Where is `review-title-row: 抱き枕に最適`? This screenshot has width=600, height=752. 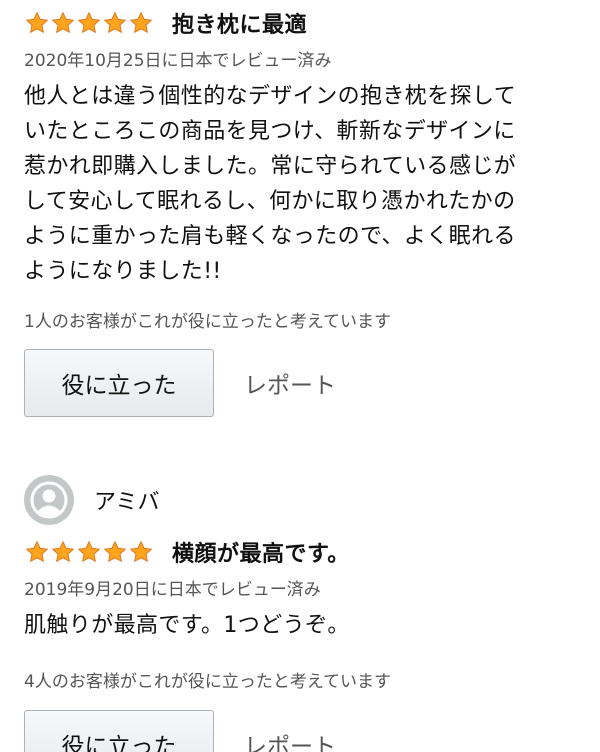
review-title-row: 抱き枕に最適 is located at coordinates (304, 23).